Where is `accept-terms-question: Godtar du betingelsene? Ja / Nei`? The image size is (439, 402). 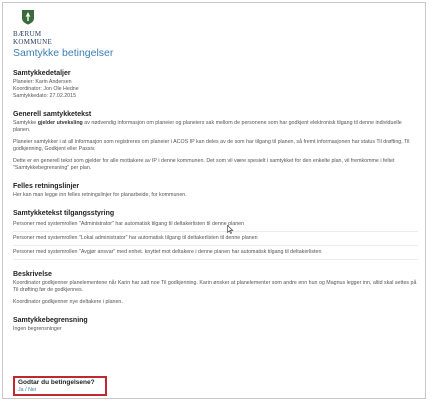
accept-terms-question: Godtar du betingelsene? Ja / Nei is located at coordinates (60, 386).